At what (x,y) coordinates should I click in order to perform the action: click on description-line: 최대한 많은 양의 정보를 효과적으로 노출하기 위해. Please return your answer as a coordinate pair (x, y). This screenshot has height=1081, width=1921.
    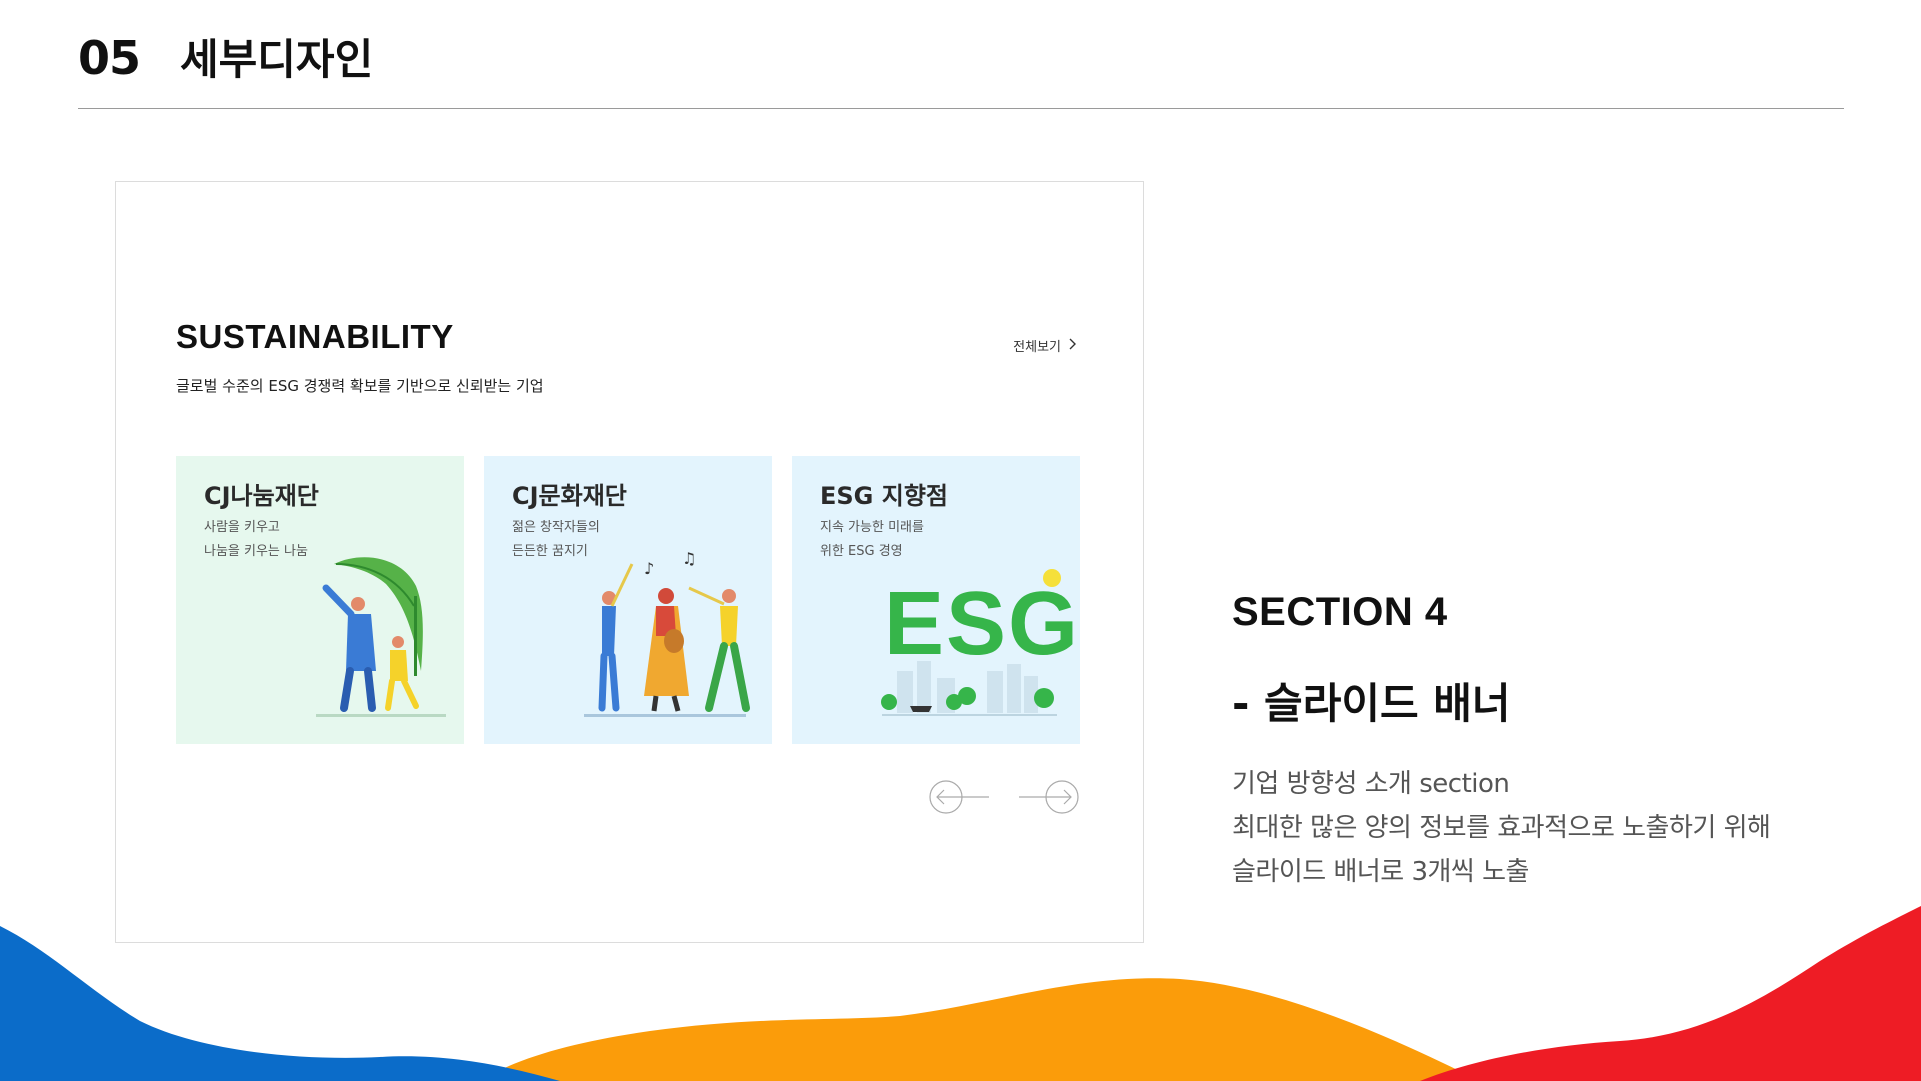
    Looking at the image, I should click on (1501, 828).